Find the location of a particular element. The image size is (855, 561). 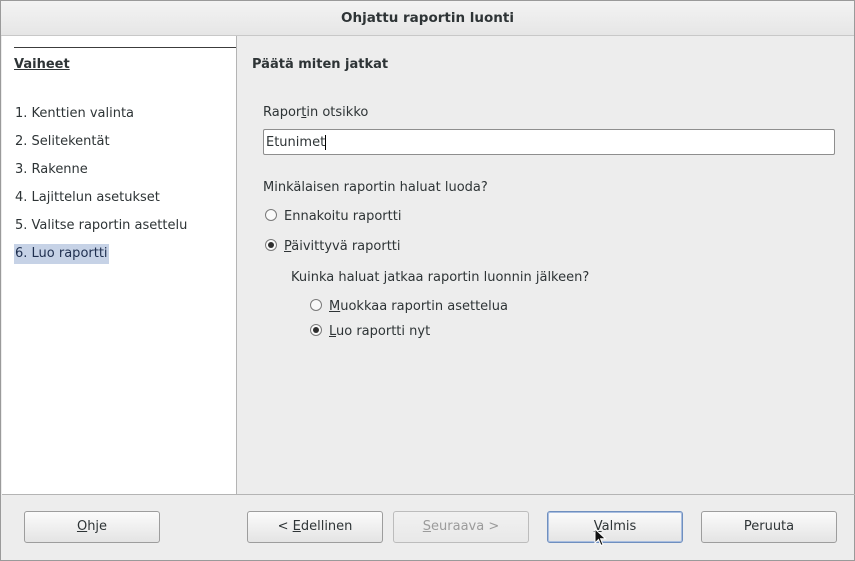

report-type-question: Minkälaisen raportin haluat luoda? is located at coordinates (375, 187).